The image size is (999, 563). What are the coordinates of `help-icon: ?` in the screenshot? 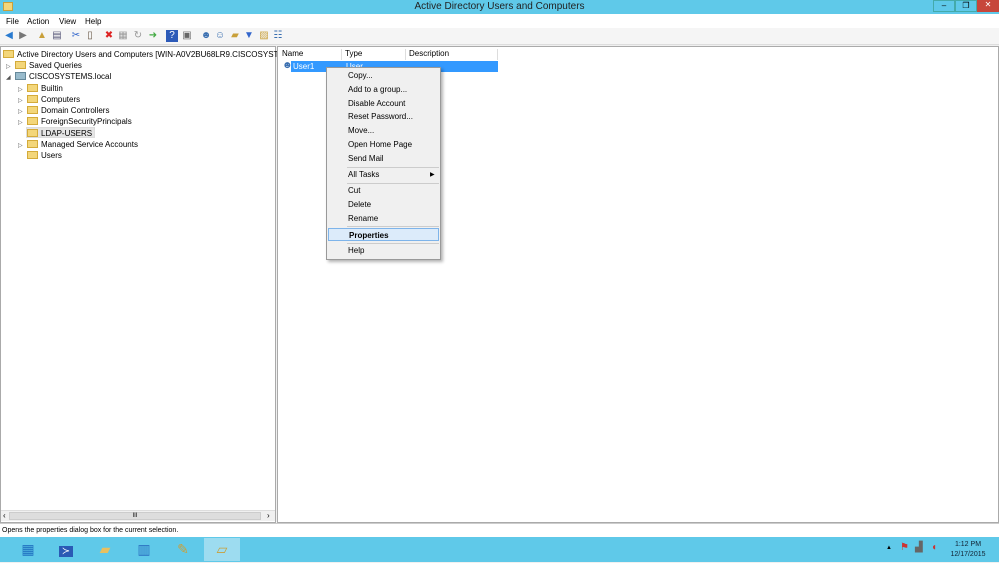 It's located at (172, 36).